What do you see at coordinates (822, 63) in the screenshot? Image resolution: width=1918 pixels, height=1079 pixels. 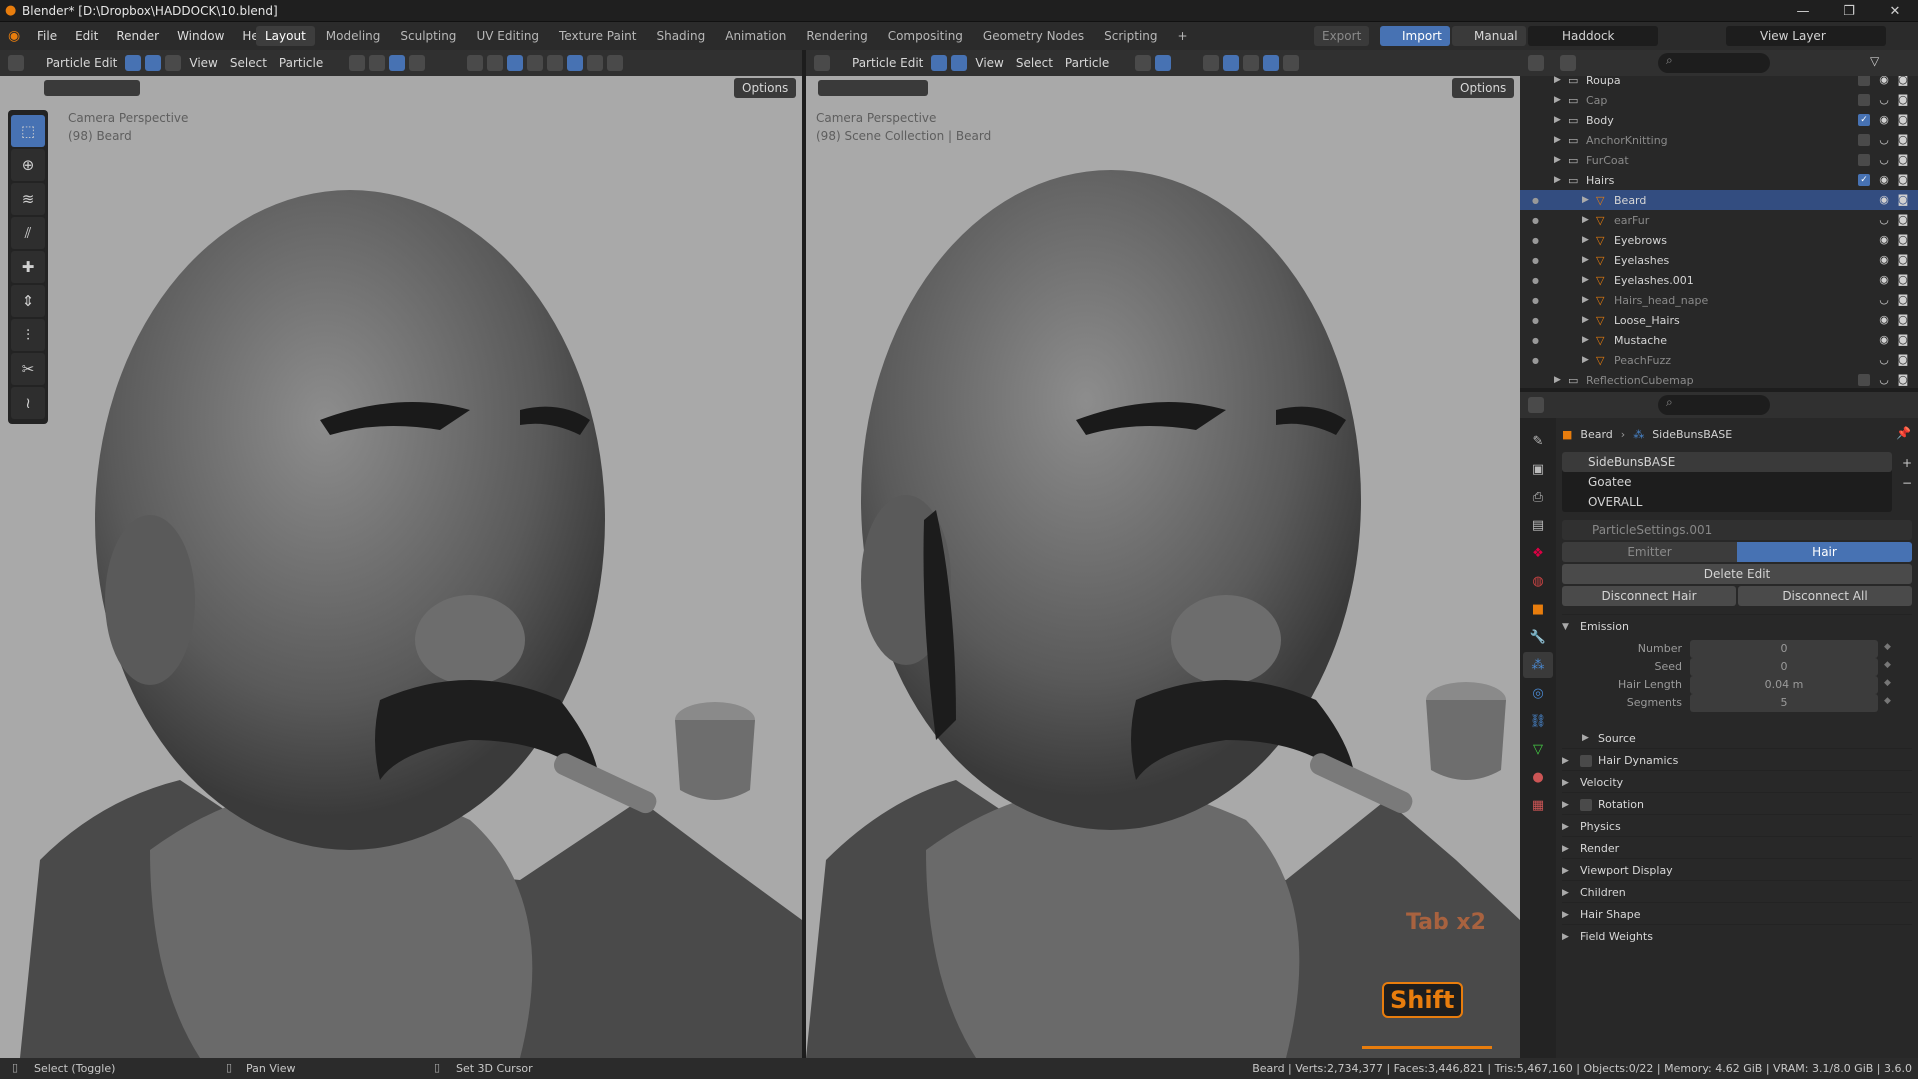 I see `editor-type-icon-right` at bounding box center [822, 63].